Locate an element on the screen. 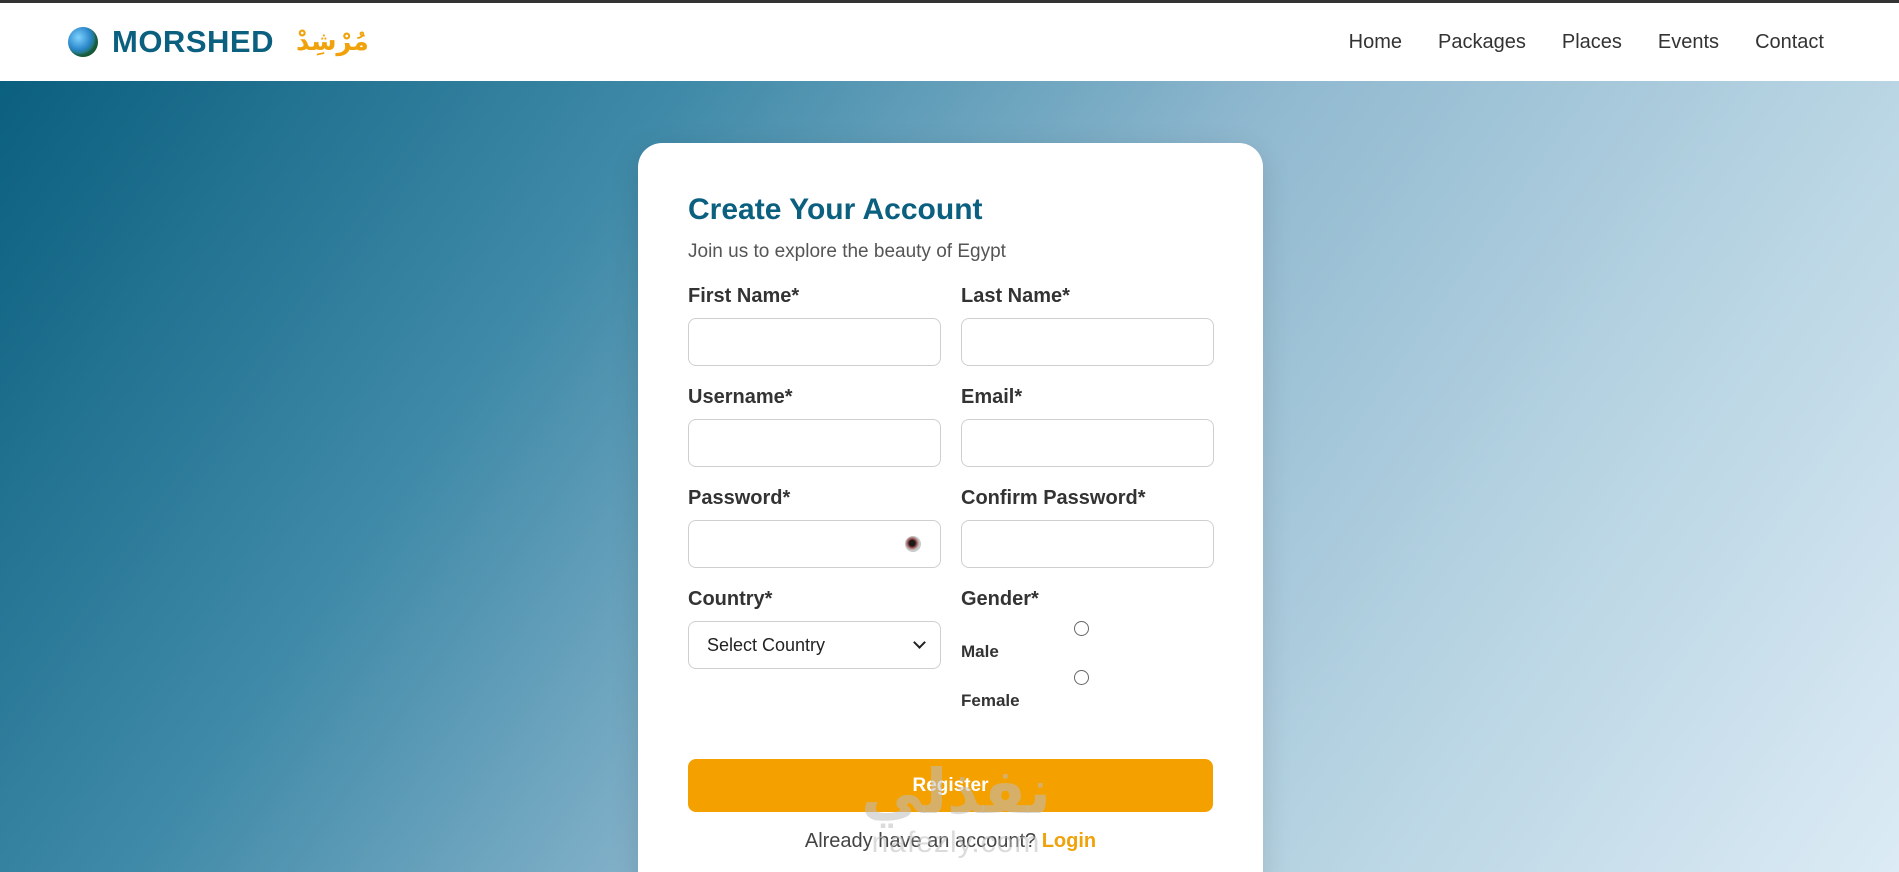 This screenshot has height=872, width=1899. brand-name: MORSHED is located at coordinates (193, 41).